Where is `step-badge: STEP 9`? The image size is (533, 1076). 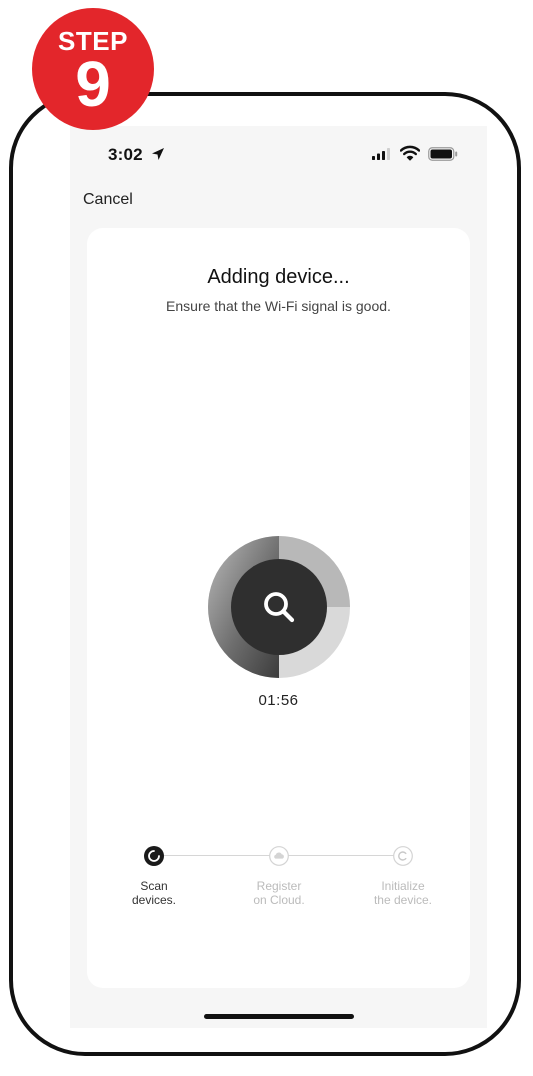 step-badge: STEP 9 is located at coordinates (93, 69).